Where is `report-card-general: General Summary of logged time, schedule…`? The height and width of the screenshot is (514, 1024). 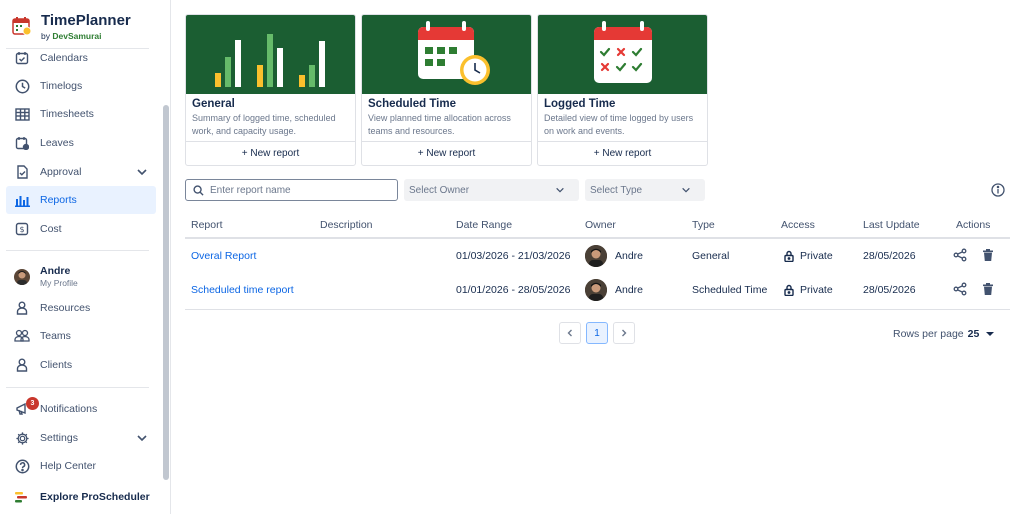 report-card-general: General Summary of logged time, schedule… is located at coordinates (270, 90).